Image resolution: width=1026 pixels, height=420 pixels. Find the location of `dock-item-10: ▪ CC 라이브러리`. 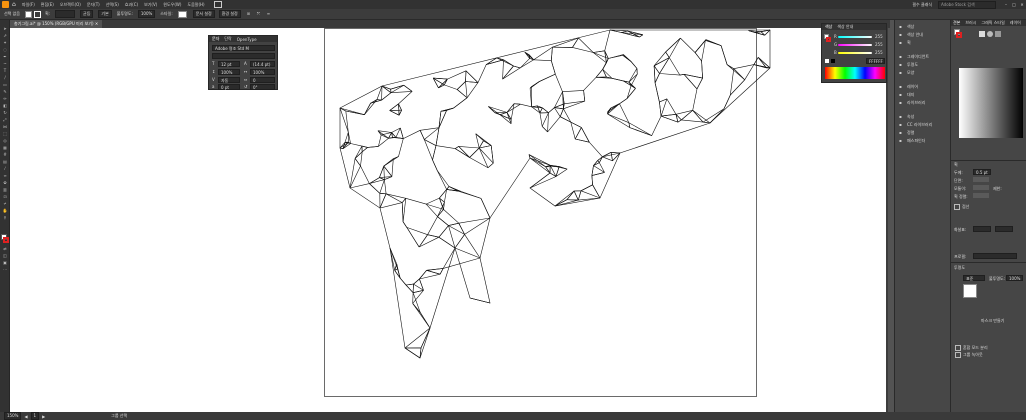

dock-item-10: ▪ CC 라이브러리 is located at coordinates (915, 124).